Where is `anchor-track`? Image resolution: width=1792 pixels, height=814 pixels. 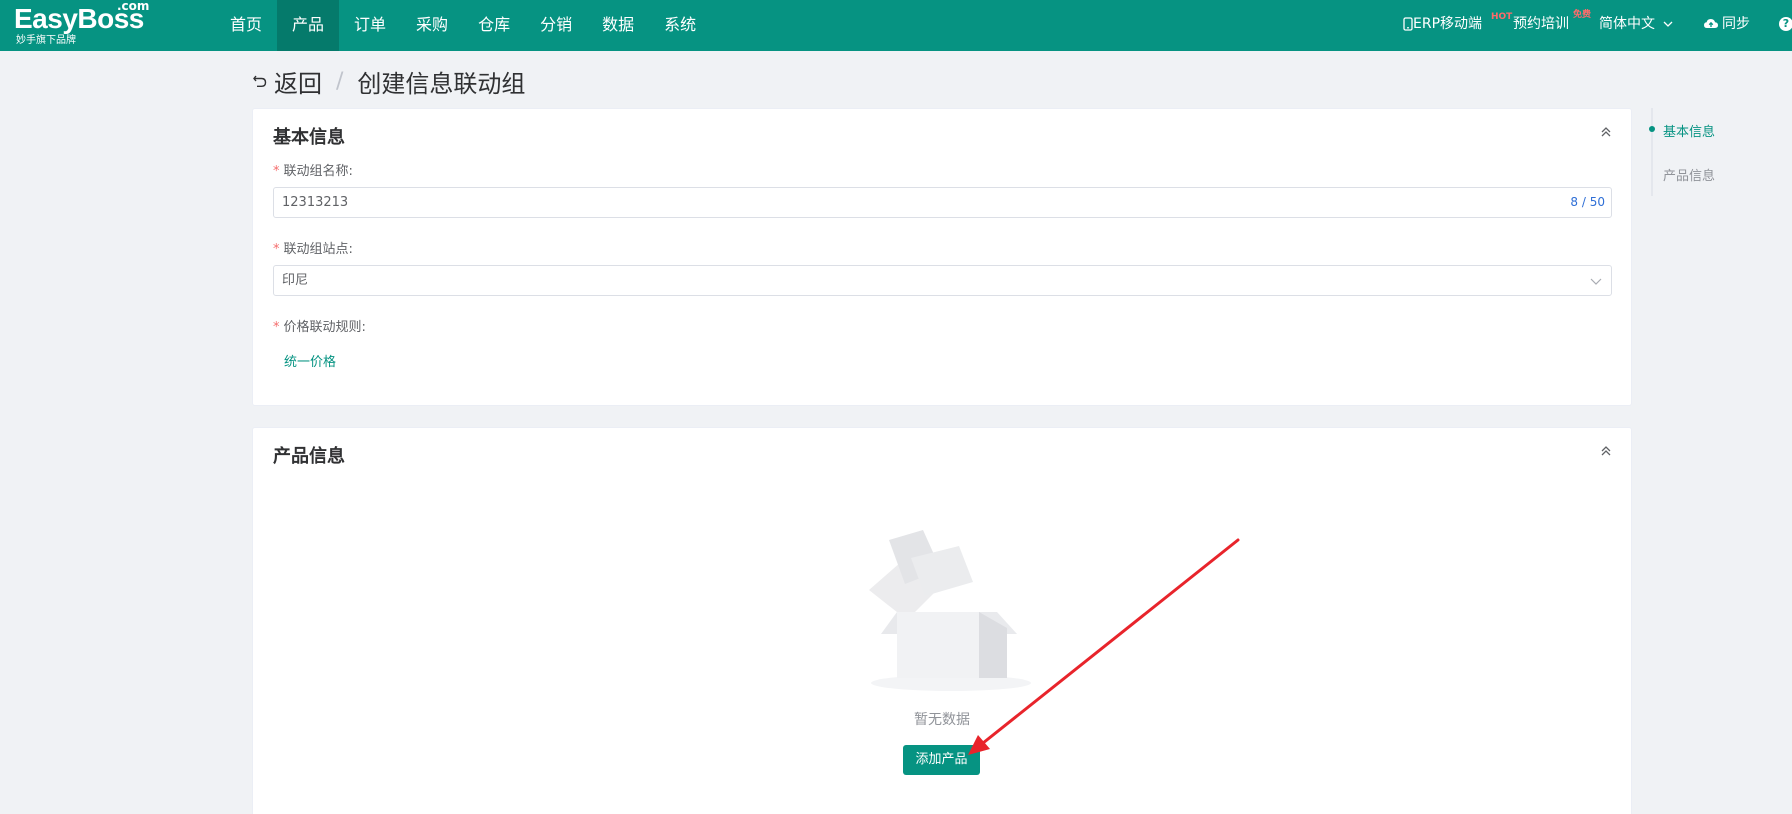
anchor-track is located at coordinates (1652, 152).